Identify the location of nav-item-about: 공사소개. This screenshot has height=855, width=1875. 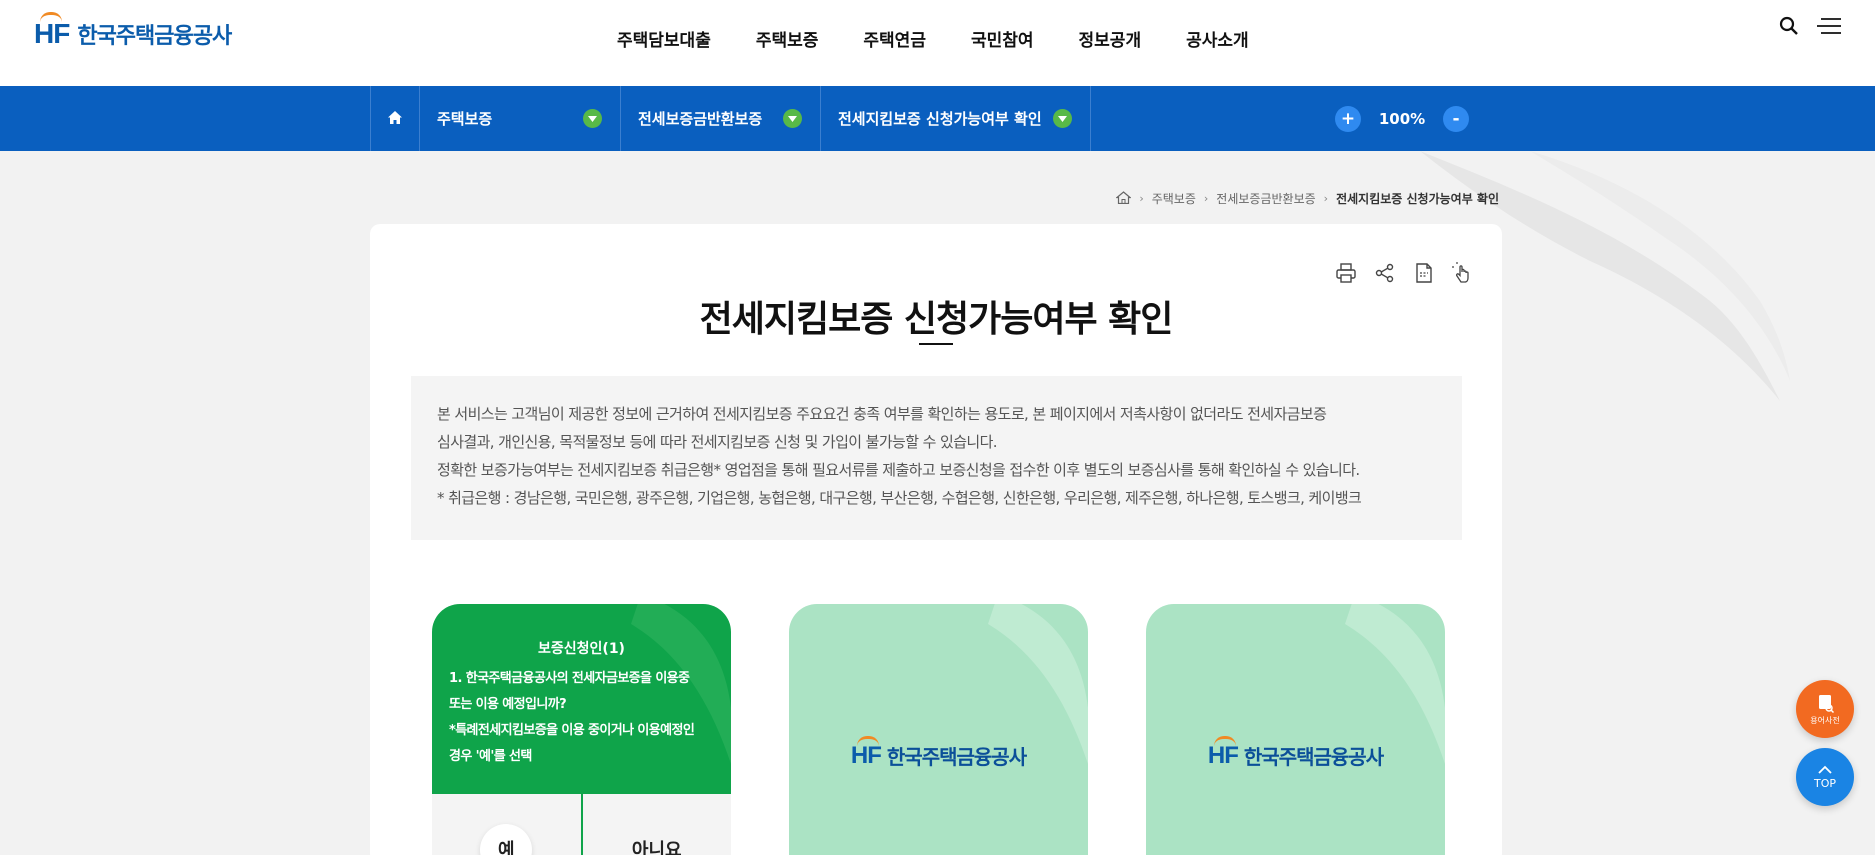
(1217, 38).